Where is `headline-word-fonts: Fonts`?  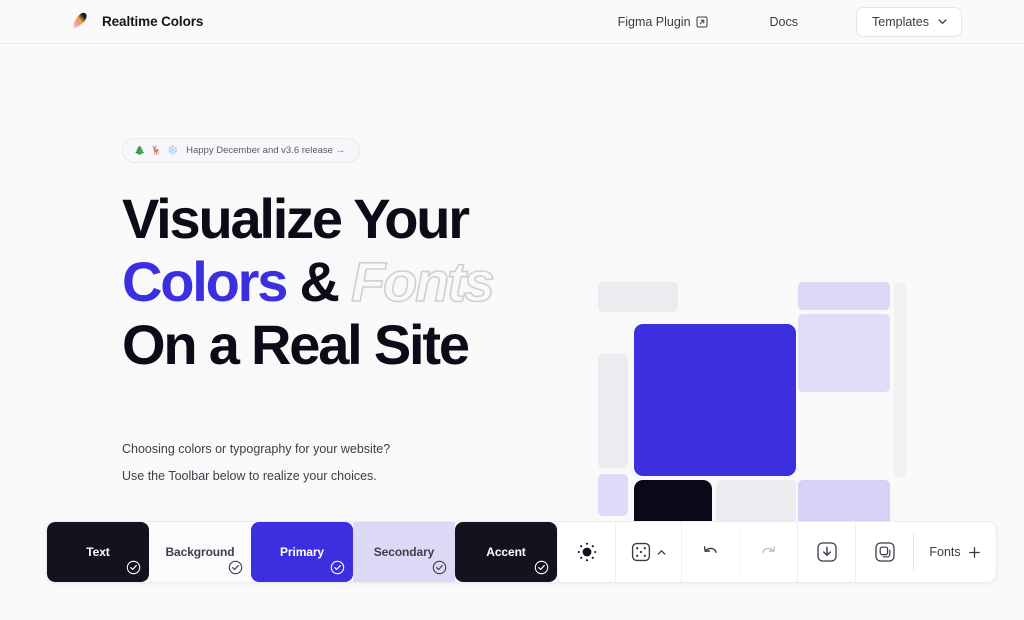
headline-word-fonts: Fonts is located at coordinates (422, 281).